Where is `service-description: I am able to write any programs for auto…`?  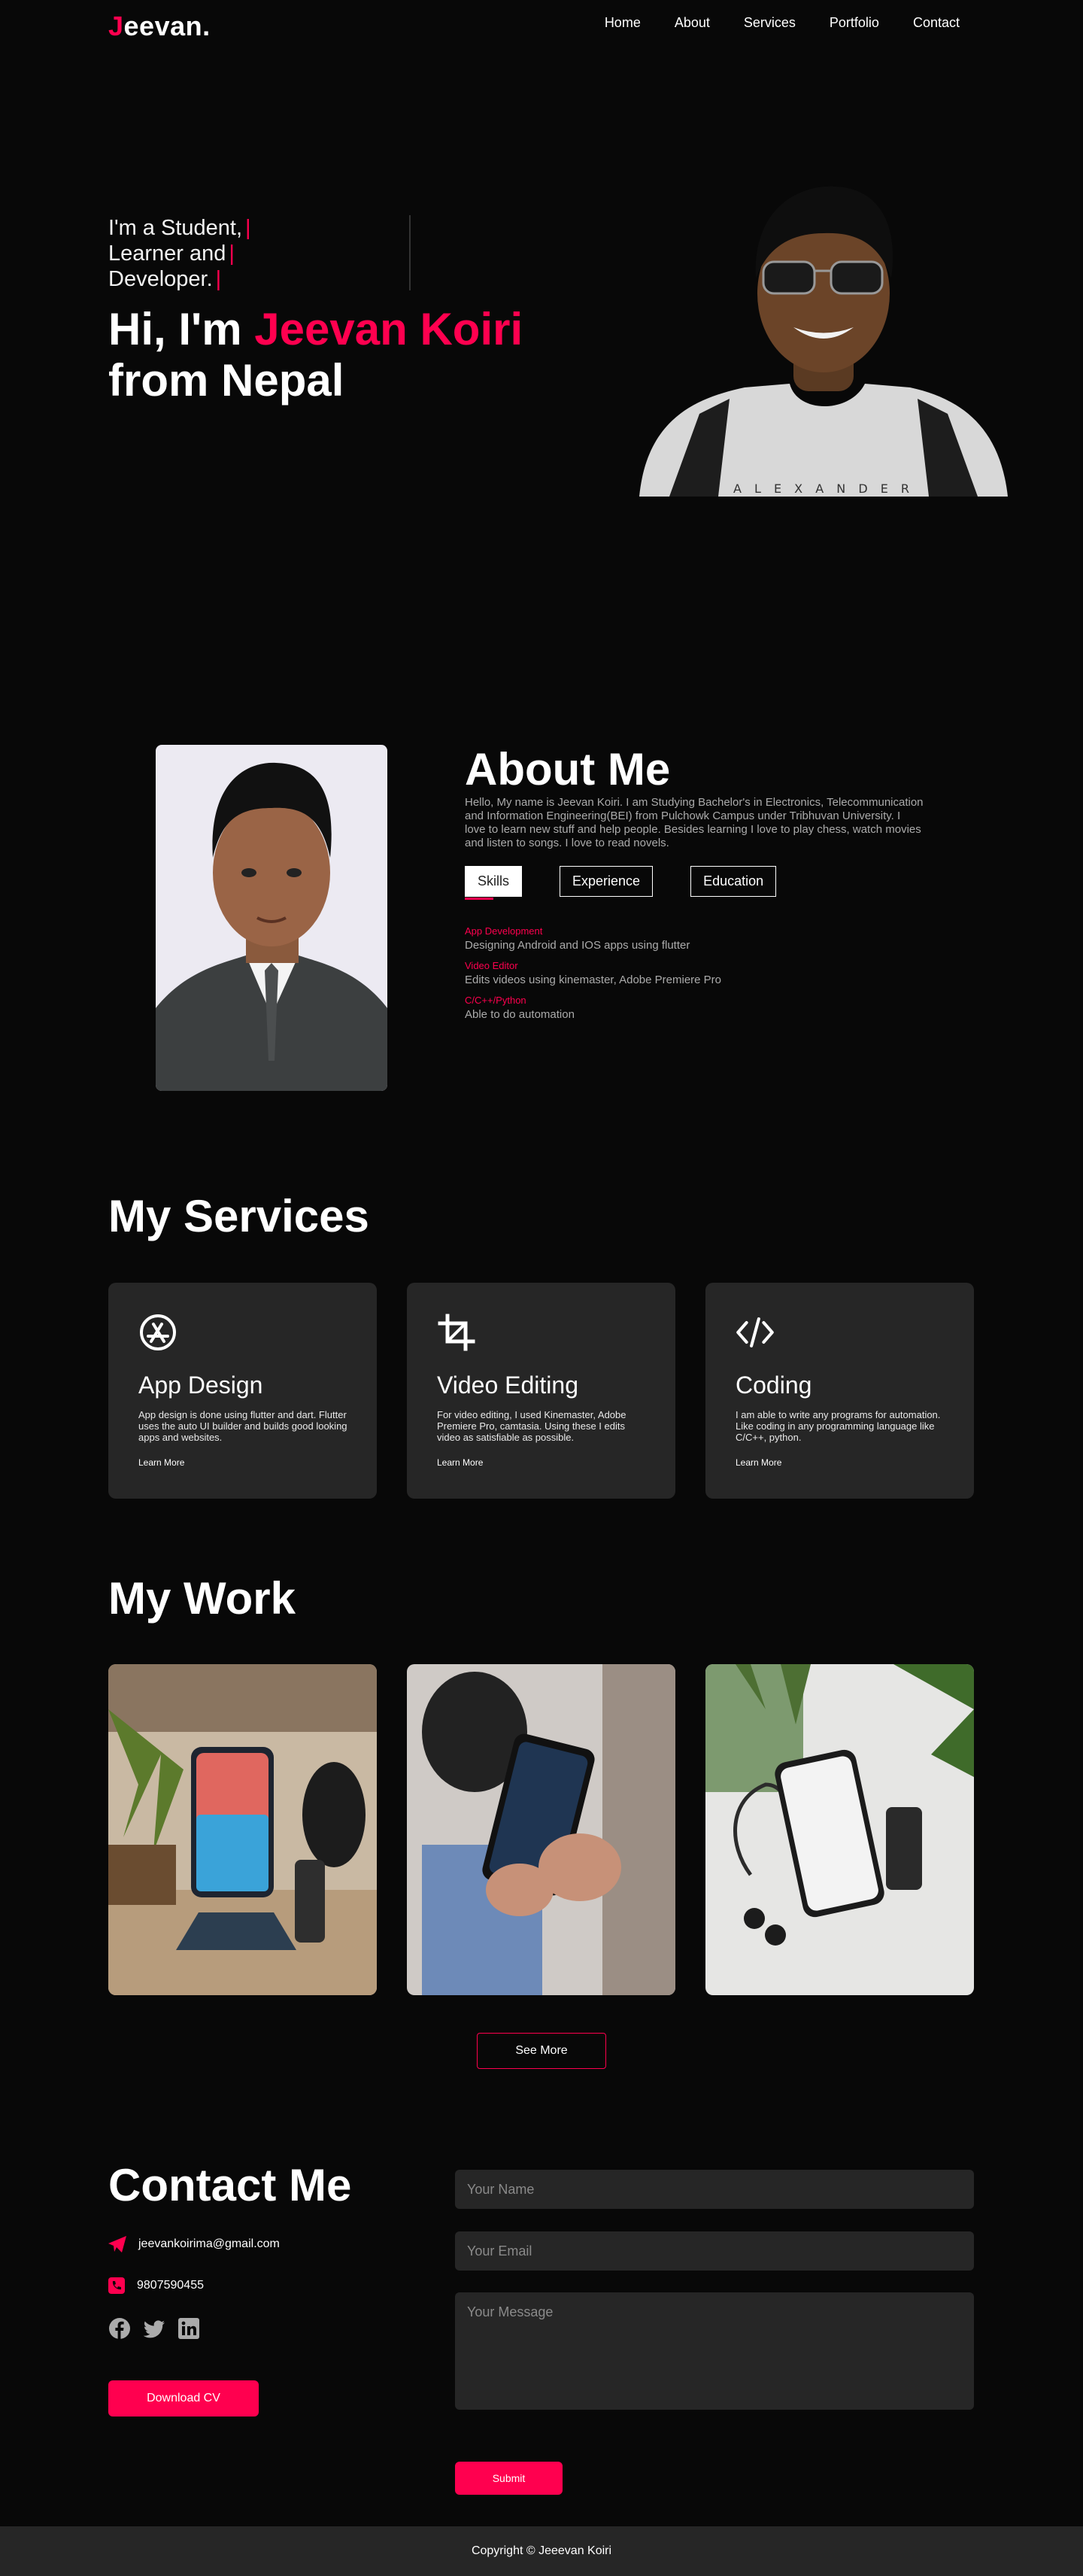 service-description: I am able to write any programs for auto… is located at coordinates (838, 1426).